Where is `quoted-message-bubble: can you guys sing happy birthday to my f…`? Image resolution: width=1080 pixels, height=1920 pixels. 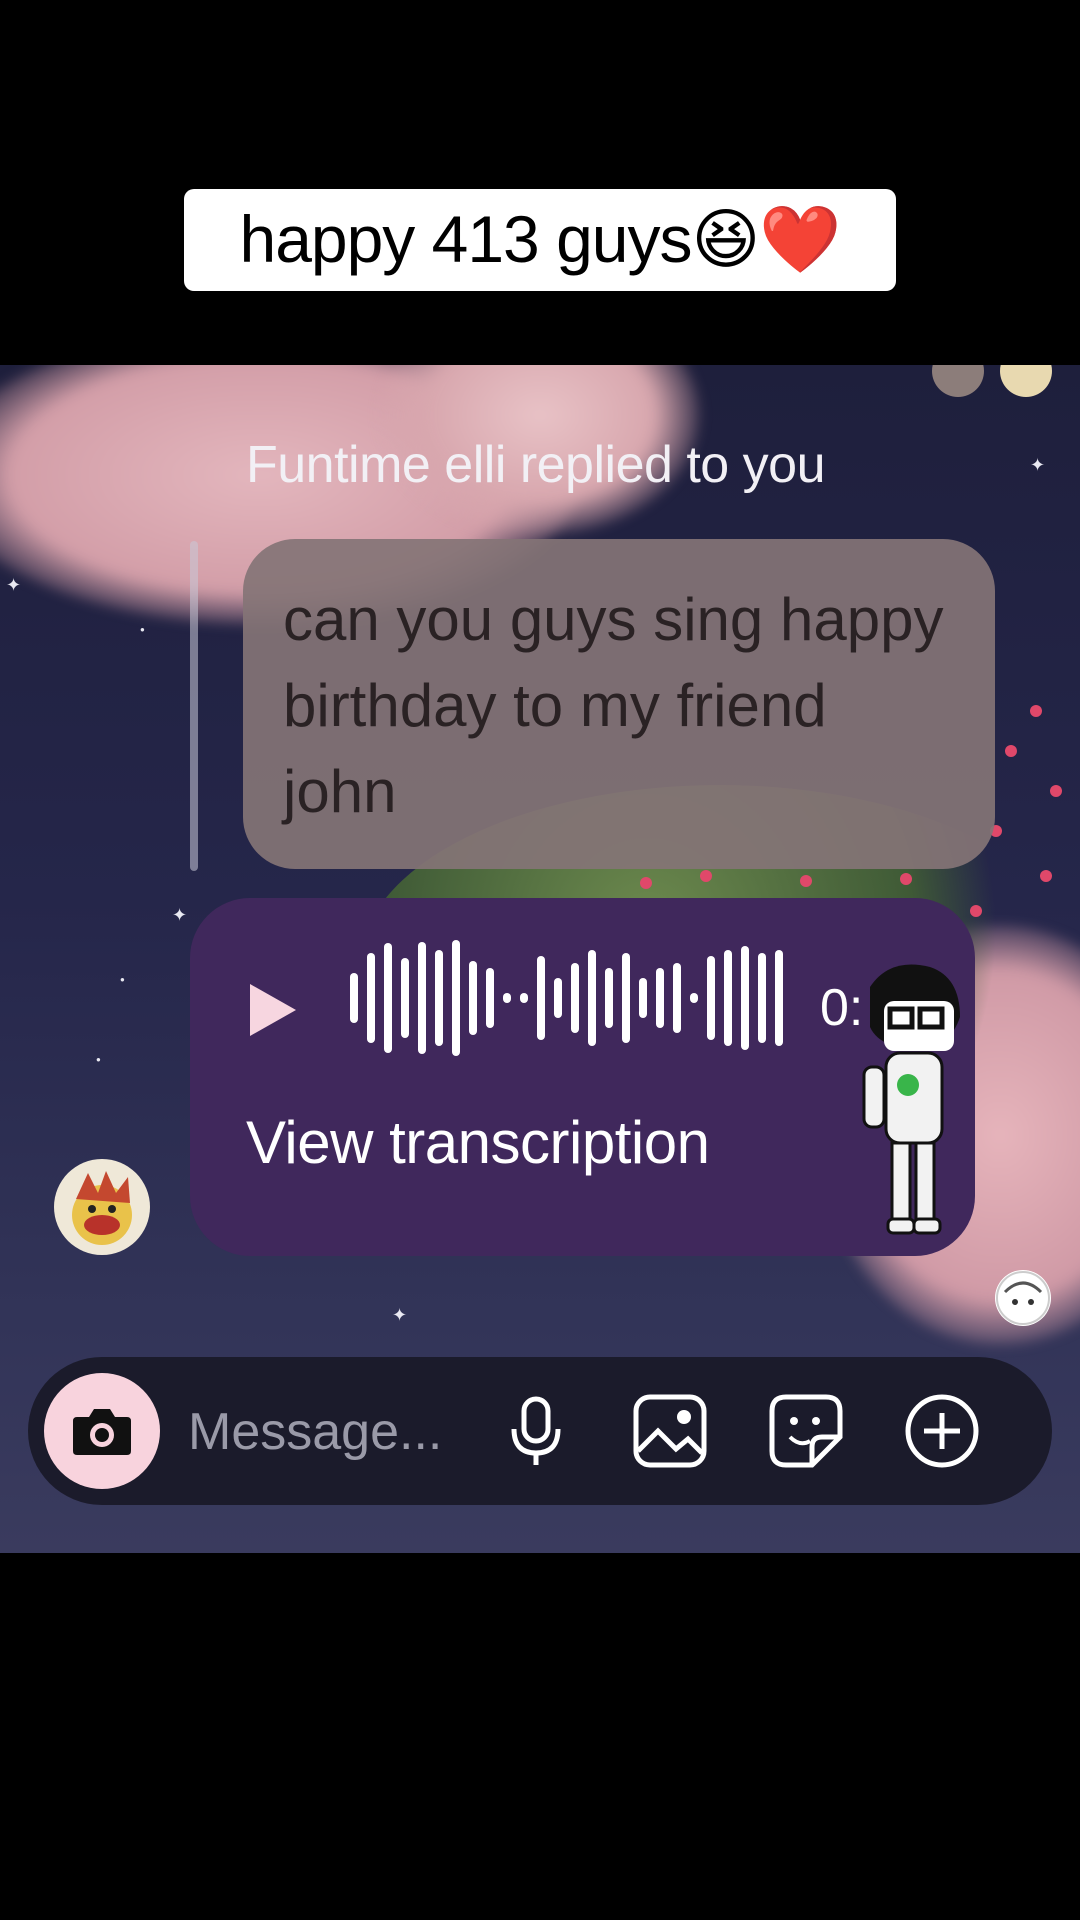
quoted-message-bubble: can you guys sing happy birthday to my f… is located at coordinates (619, 704).